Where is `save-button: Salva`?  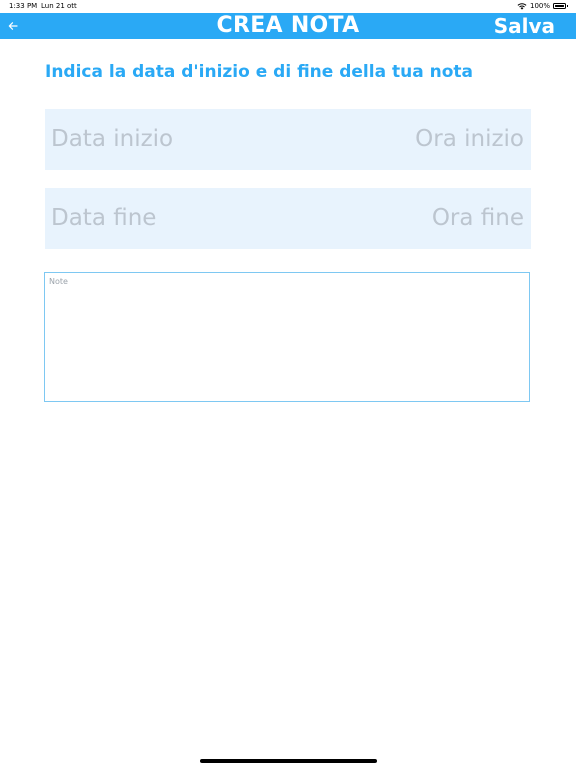
save-button: Salva is located at coordinates (524, 26).